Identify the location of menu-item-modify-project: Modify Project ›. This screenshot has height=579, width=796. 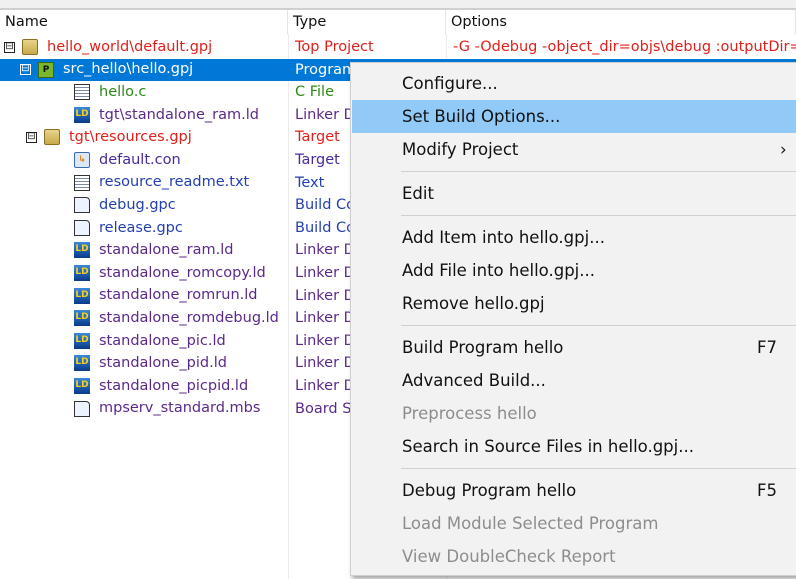
(574, 149).